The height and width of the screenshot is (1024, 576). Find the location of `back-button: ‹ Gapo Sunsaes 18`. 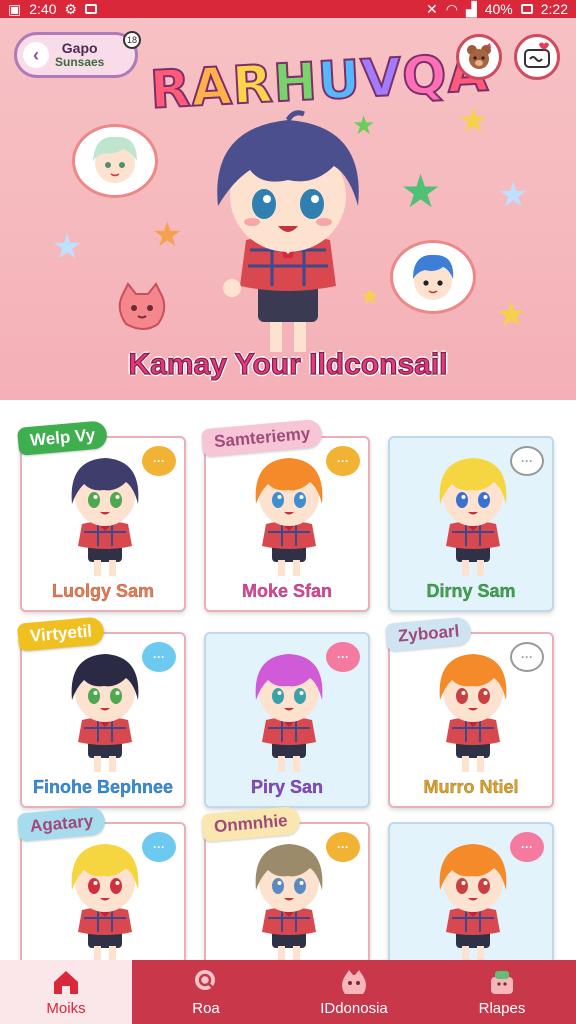

back-button: ‹ Gapo Sunsaes 18 is located at coordinates (77, 54).